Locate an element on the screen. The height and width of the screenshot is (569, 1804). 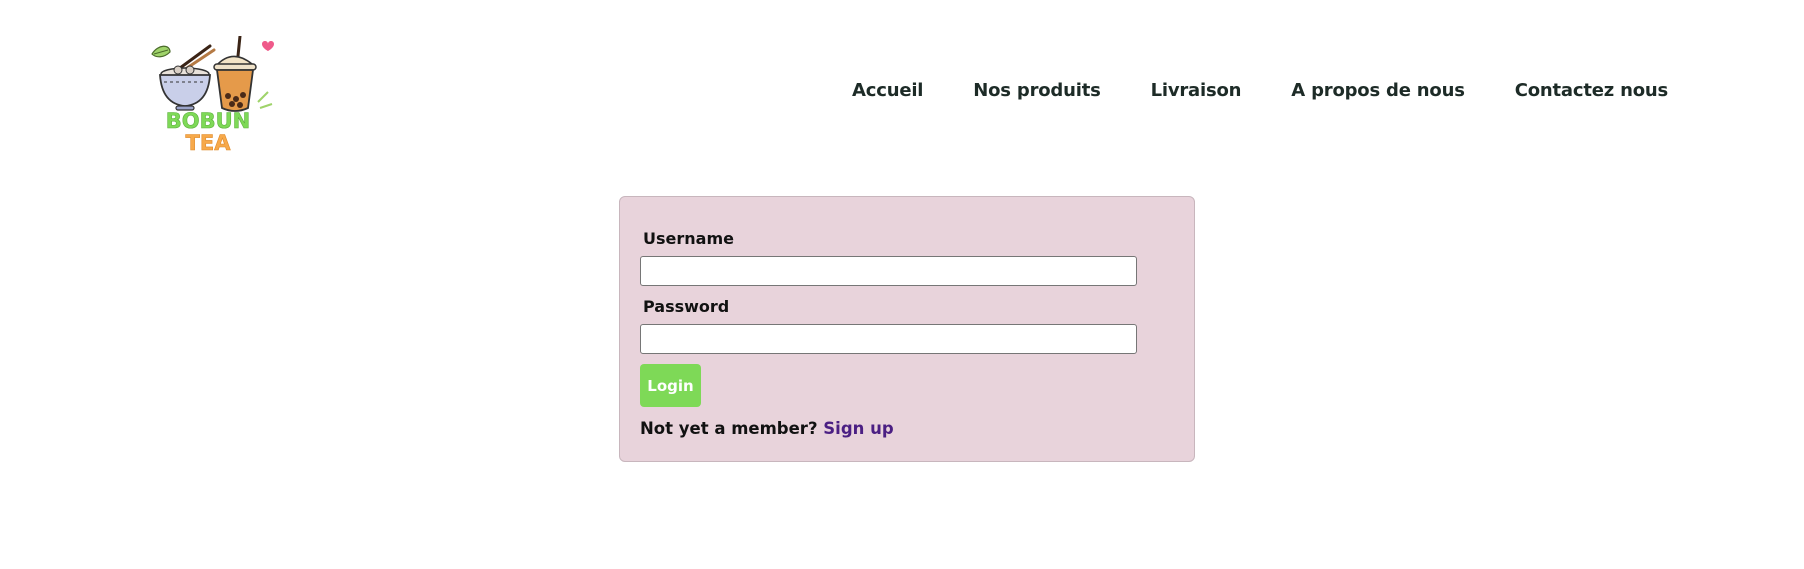
nav-item-livraison: Livraison is located at coordinates (1196, 91).